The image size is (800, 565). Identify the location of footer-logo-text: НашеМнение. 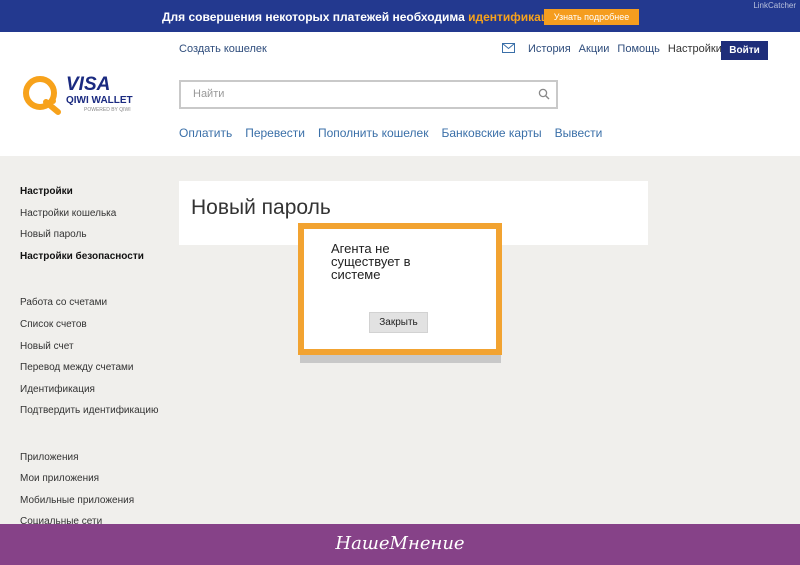
(400, 543).